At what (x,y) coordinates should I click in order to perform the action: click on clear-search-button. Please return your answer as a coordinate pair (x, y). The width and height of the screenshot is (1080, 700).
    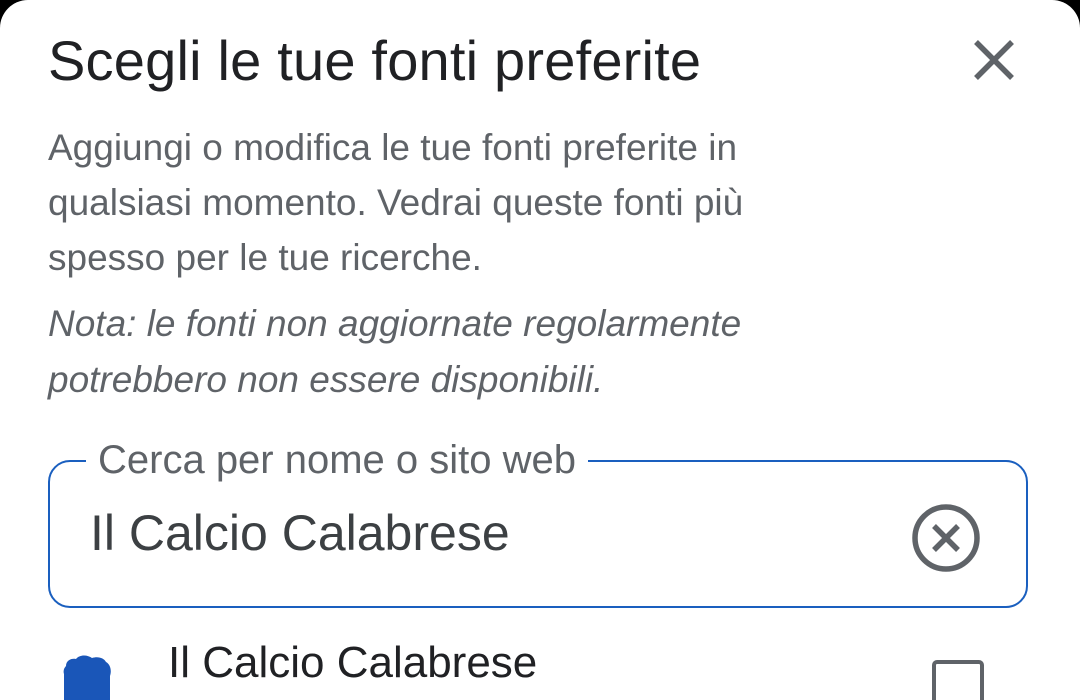
    Looking at the image, I should click on (946, 538).